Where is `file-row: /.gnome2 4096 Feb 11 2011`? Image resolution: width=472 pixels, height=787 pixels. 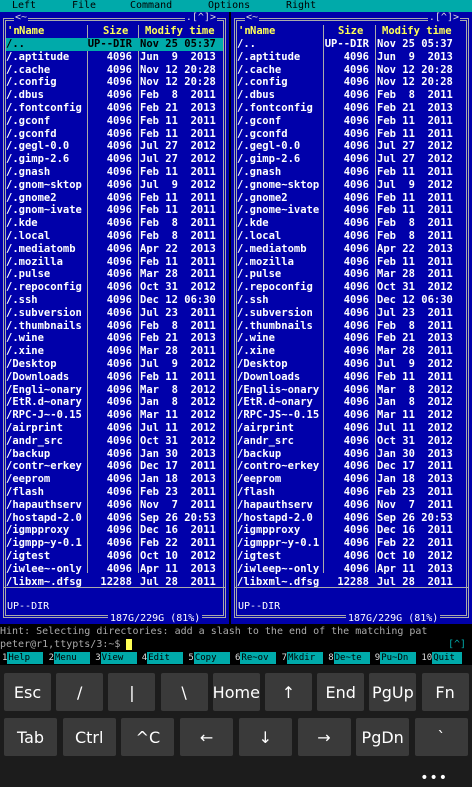 file-row: /.gnome2 4096 Feb 11 2011 is located at coordinates (114, 198).